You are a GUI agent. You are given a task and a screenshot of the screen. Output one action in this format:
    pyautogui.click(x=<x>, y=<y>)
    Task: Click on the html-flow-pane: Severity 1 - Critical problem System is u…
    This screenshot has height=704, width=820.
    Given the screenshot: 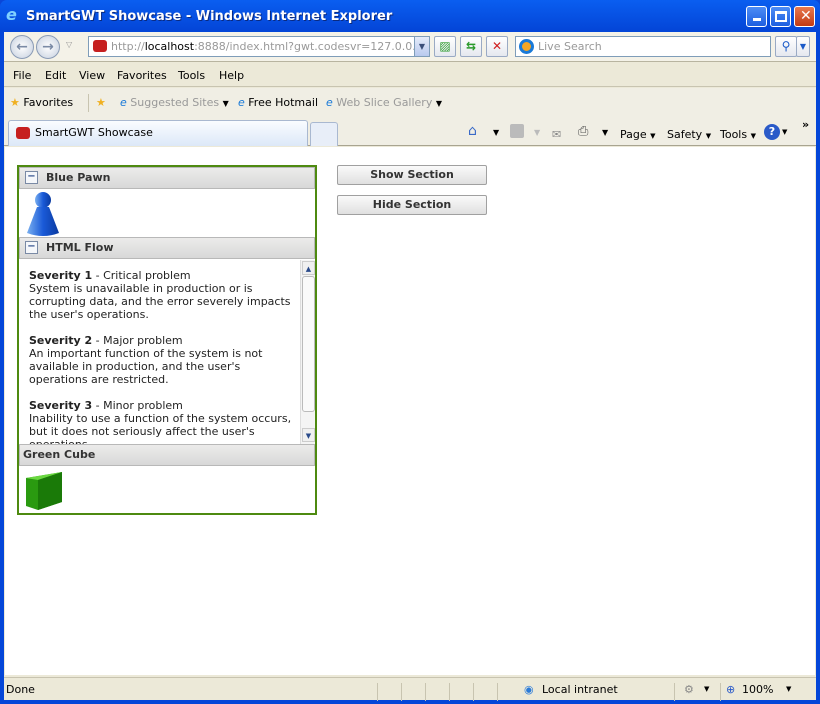 What is the action you would take?
    pyautogui.click(x=167, y=352)
    